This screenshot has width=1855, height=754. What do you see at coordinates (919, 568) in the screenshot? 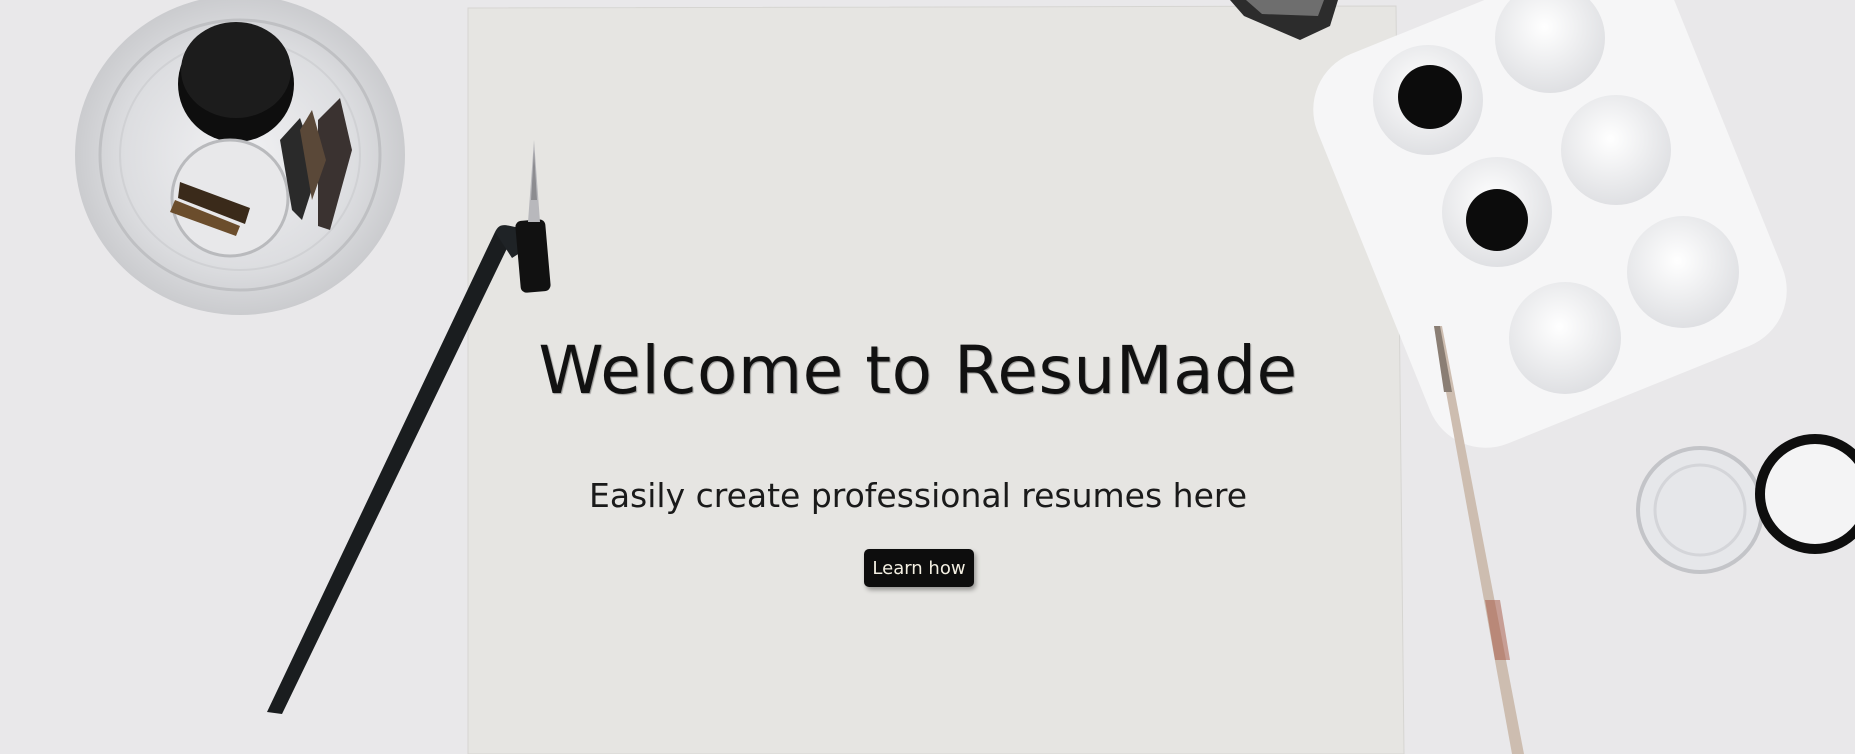
I see `learn-how-button: Learn how` at bounding box center [919, 568].